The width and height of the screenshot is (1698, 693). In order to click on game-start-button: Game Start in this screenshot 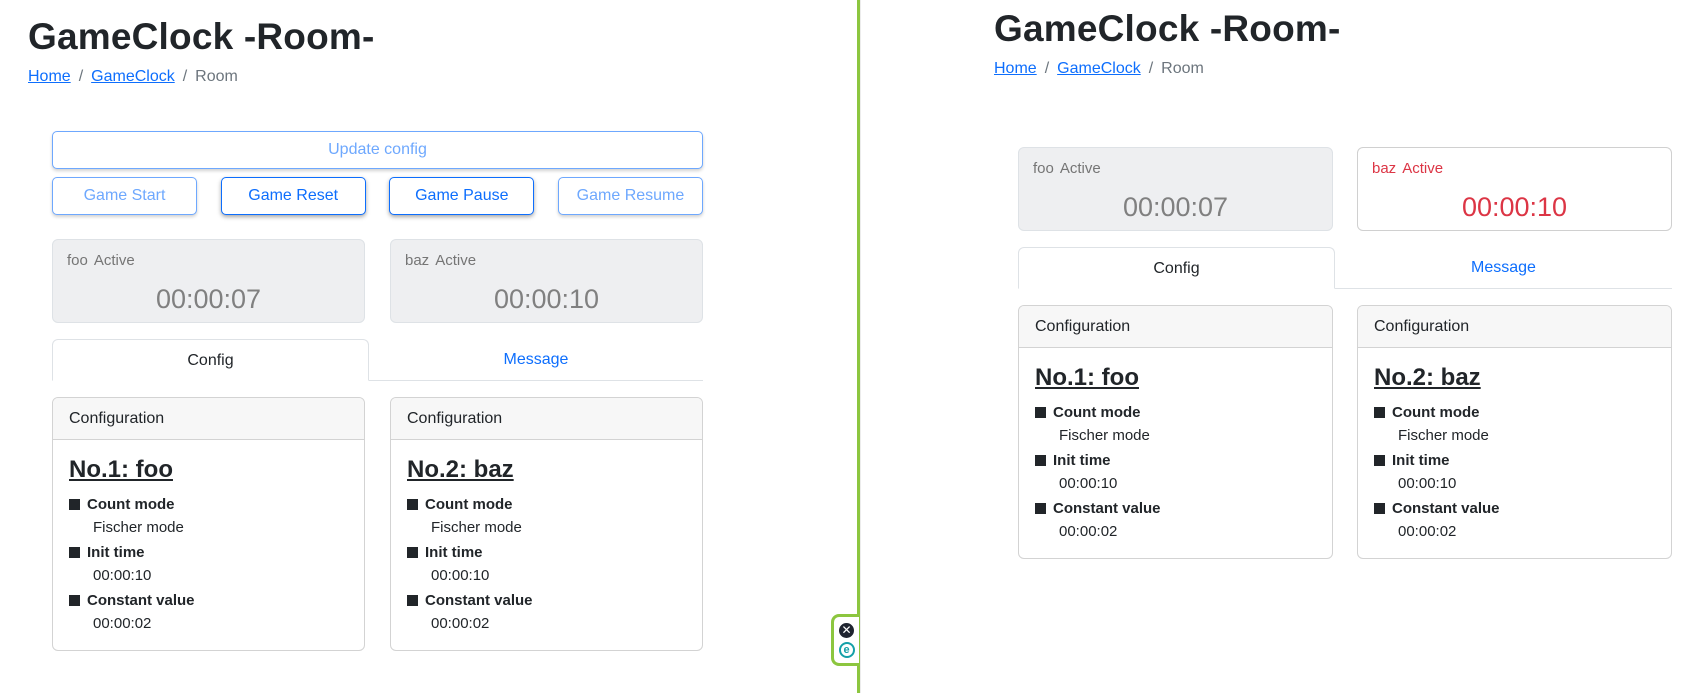, I will do `click(124, 196)`.